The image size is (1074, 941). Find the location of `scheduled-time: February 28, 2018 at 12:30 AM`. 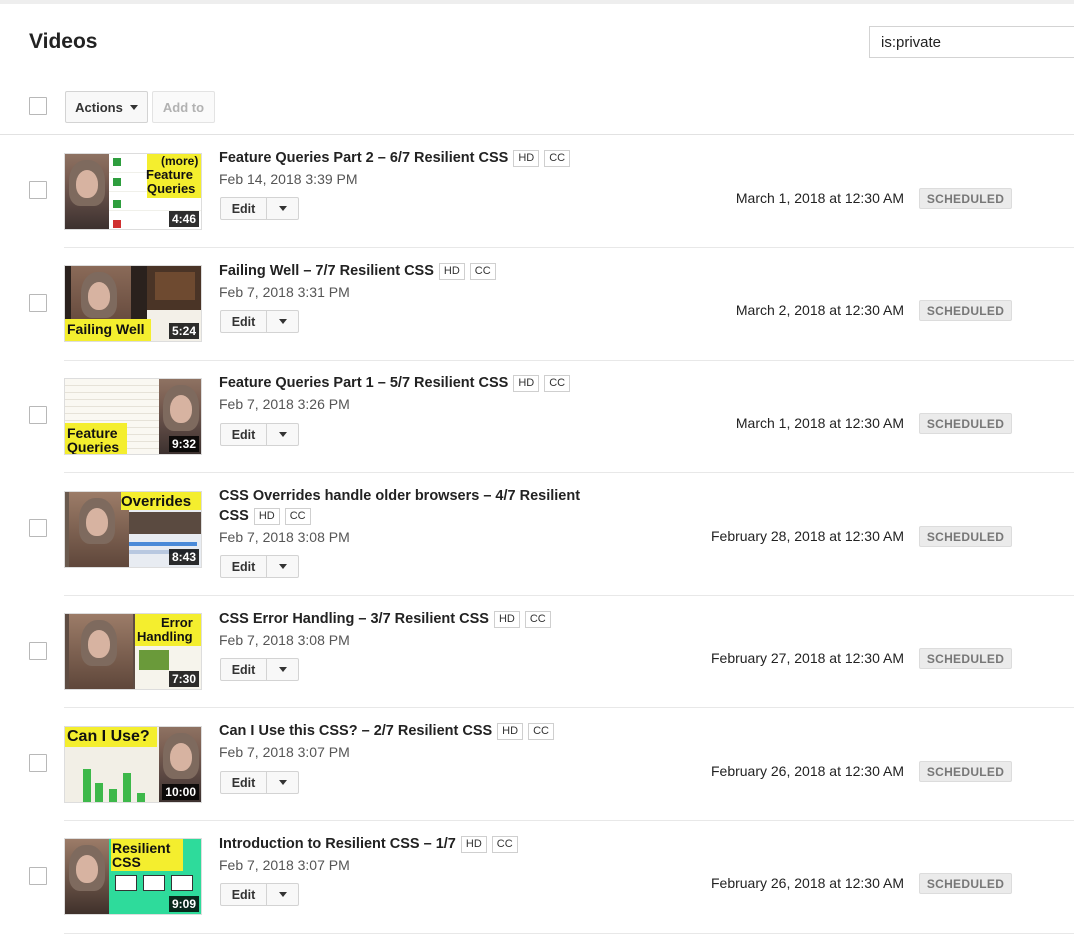

scheduled-time: February 28, 2018 at 12:30 AM is located at coordinates (807, 536).